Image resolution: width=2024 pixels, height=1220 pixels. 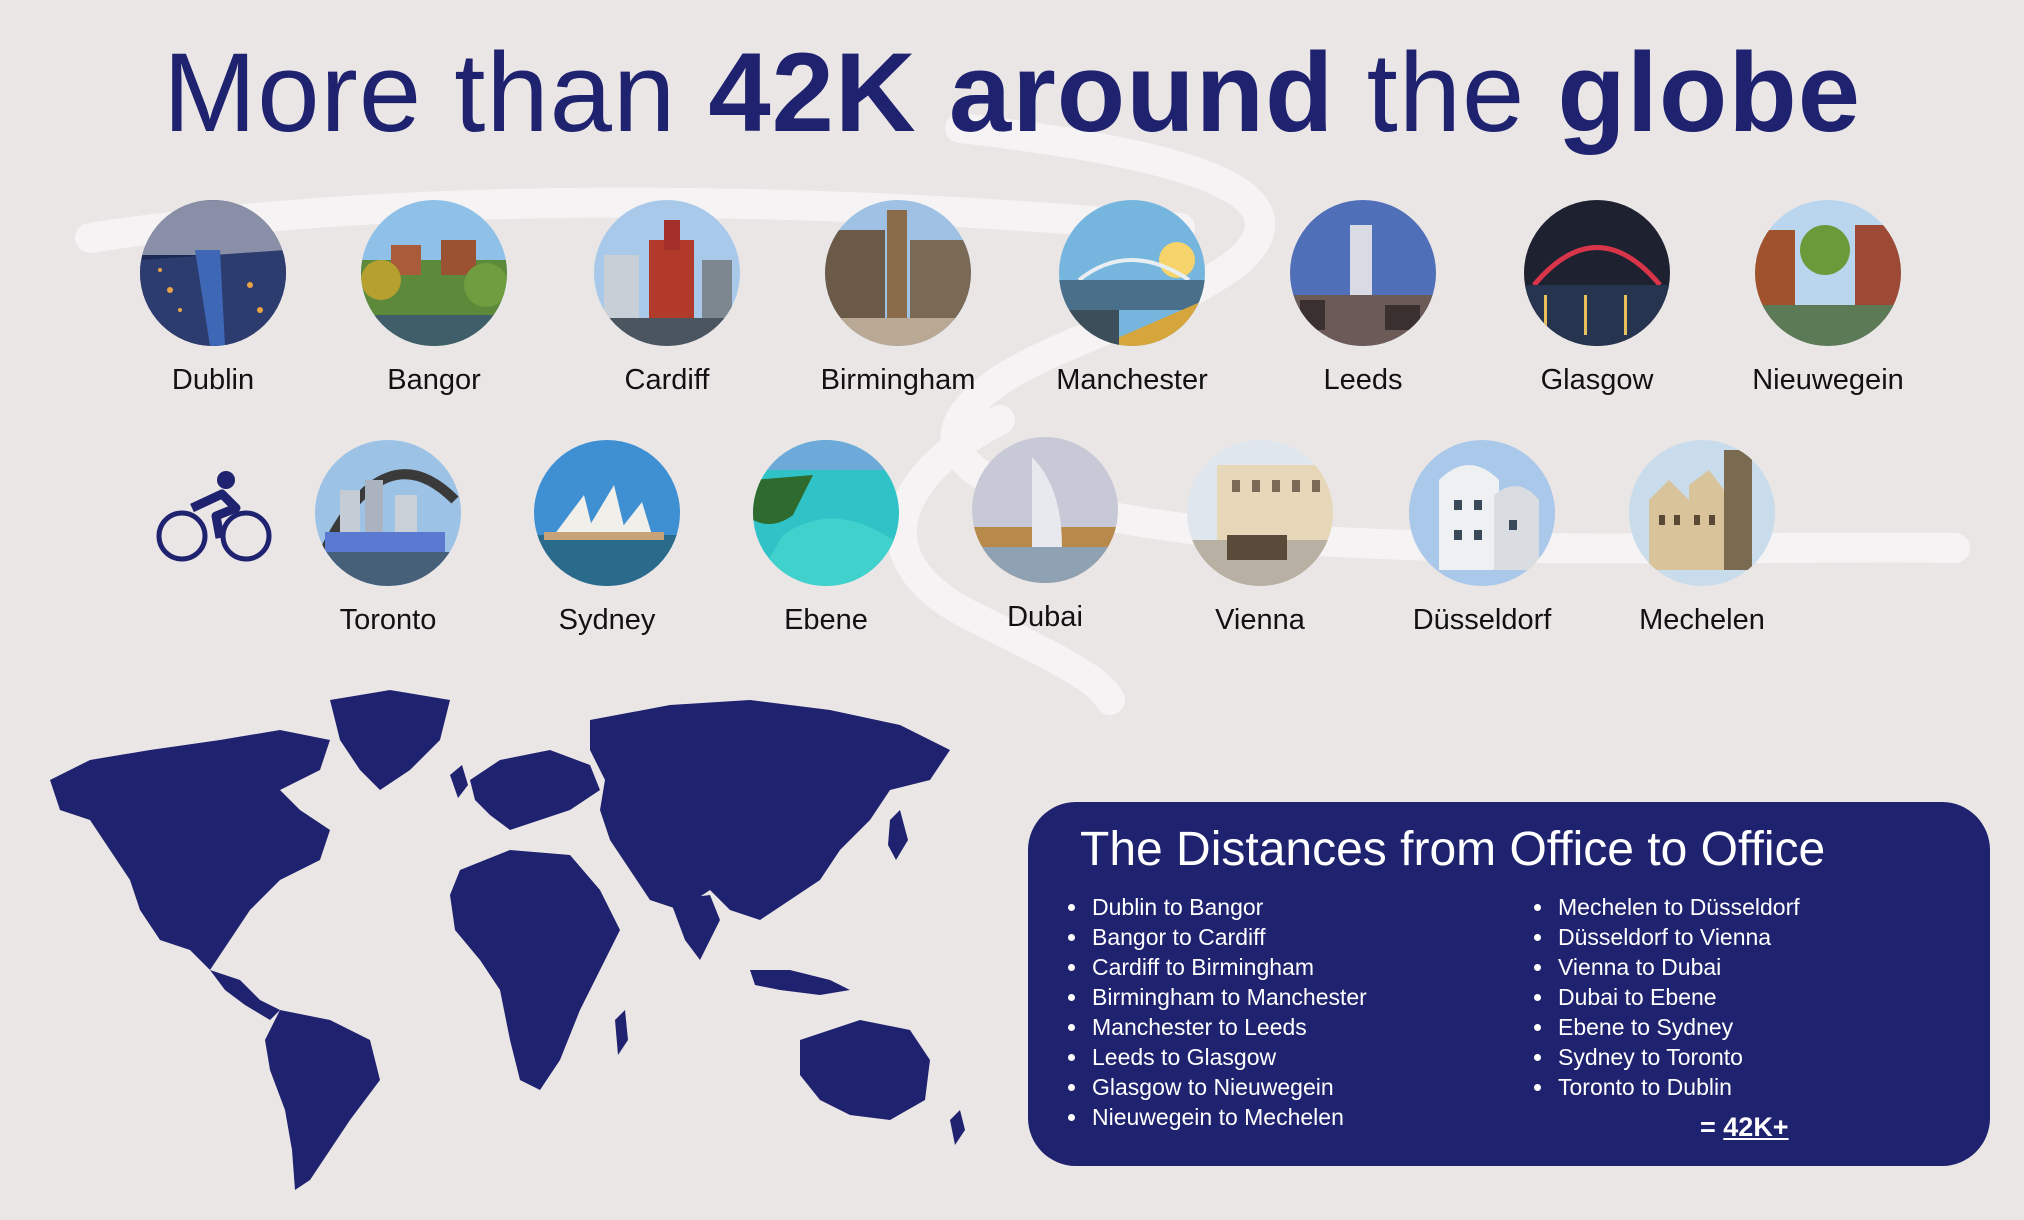 I want to click on cardiff-photo, so click(x=667, y=273).